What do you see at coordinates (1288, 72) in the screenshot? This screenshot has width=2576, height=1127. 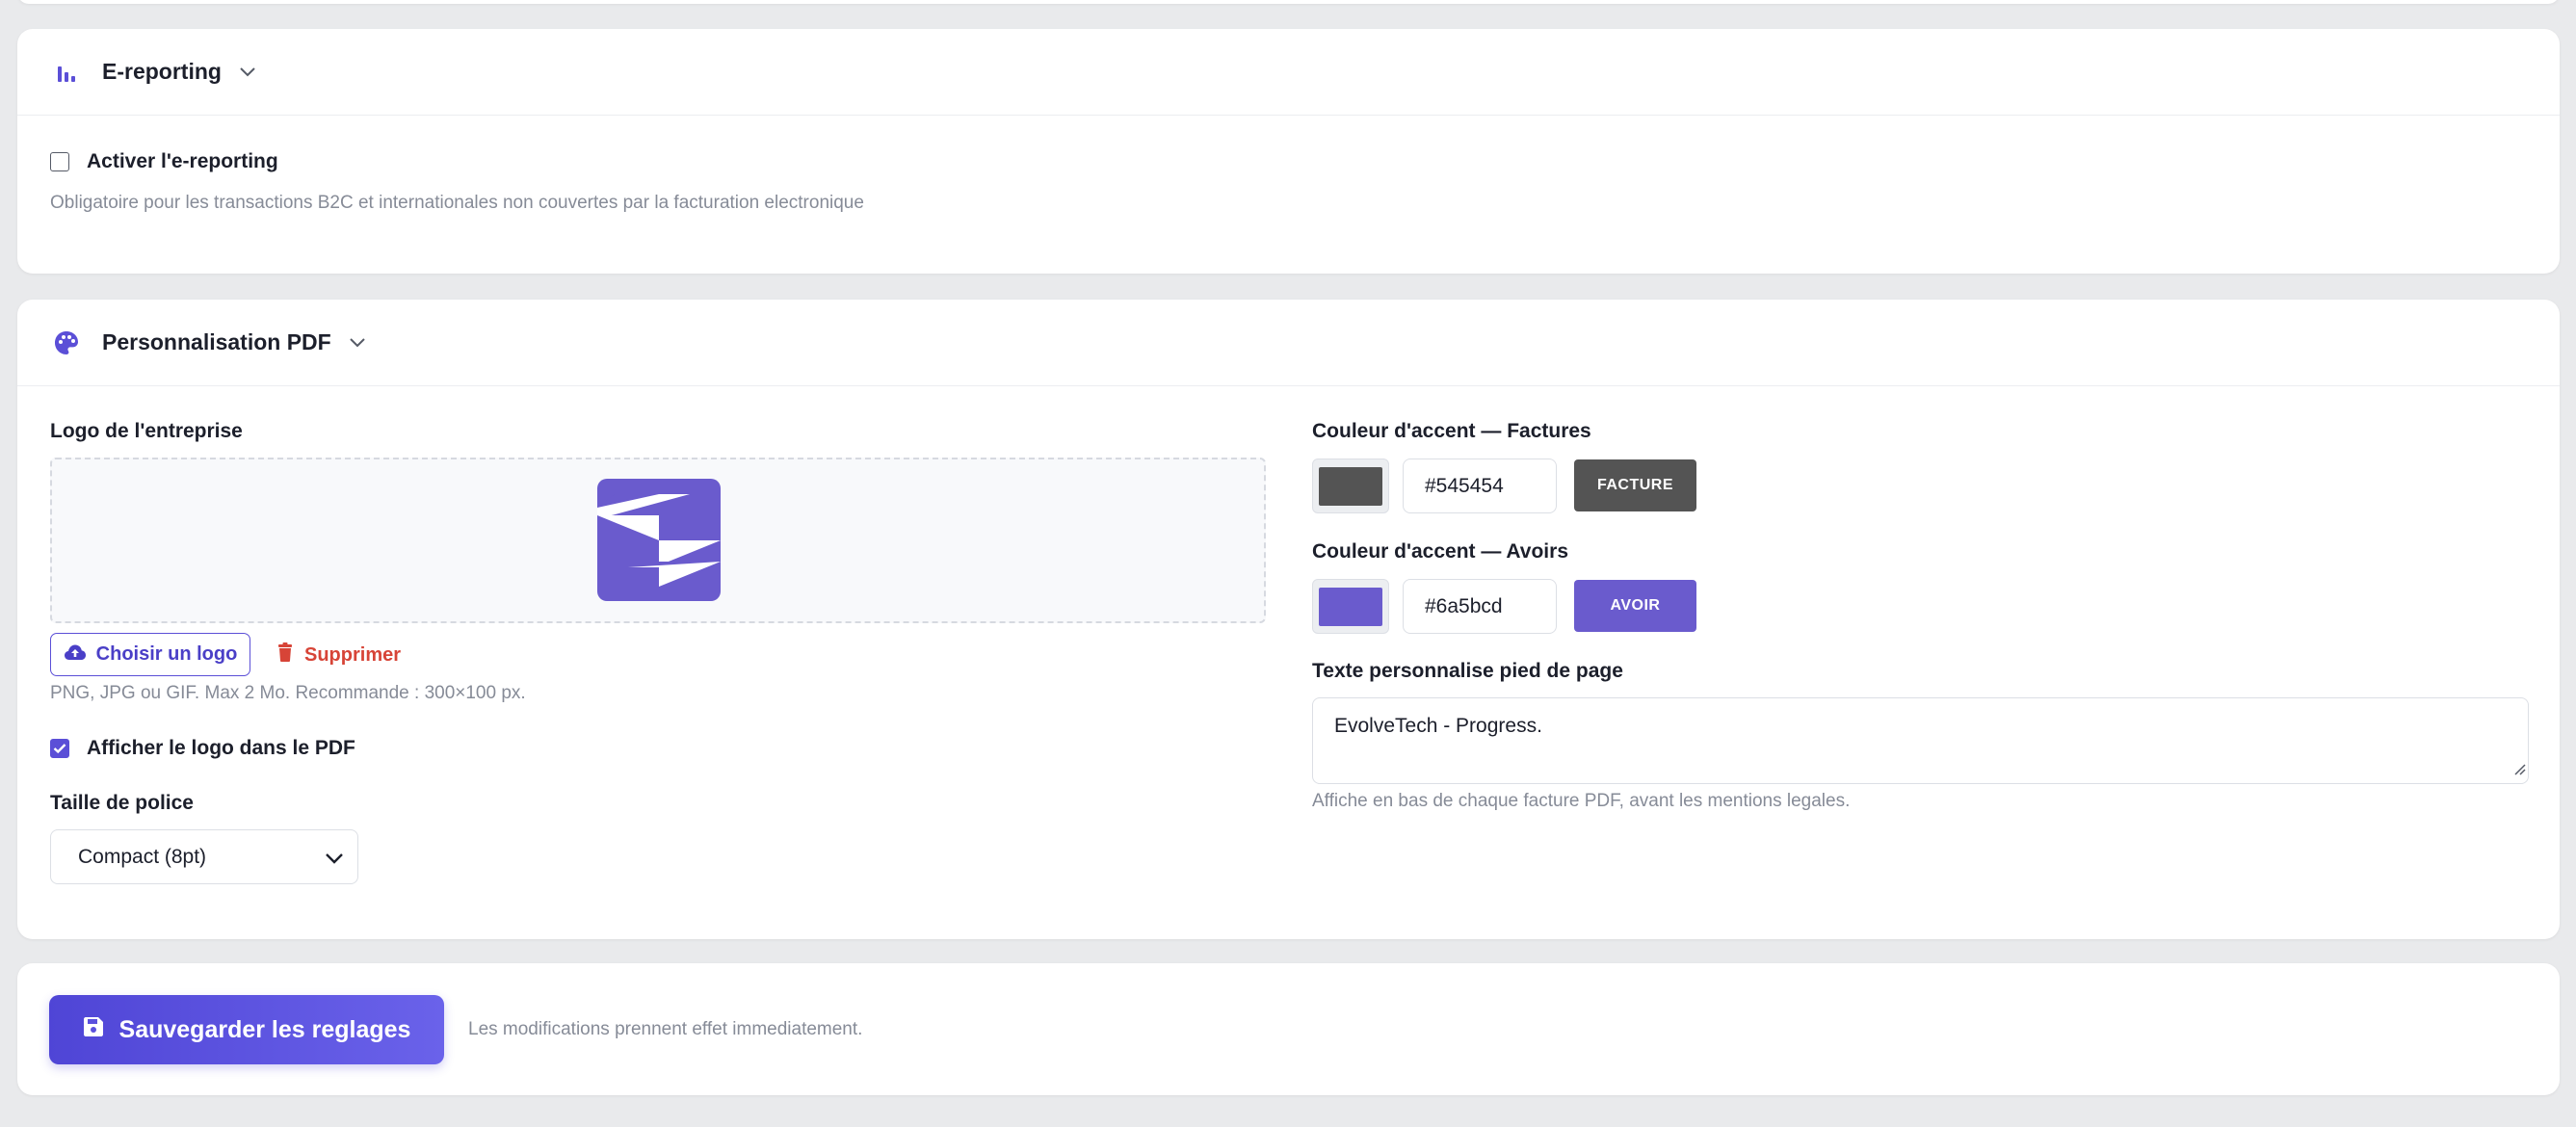 I see `ereporting-header: E-reporting` at bounding box center [1288, 72].